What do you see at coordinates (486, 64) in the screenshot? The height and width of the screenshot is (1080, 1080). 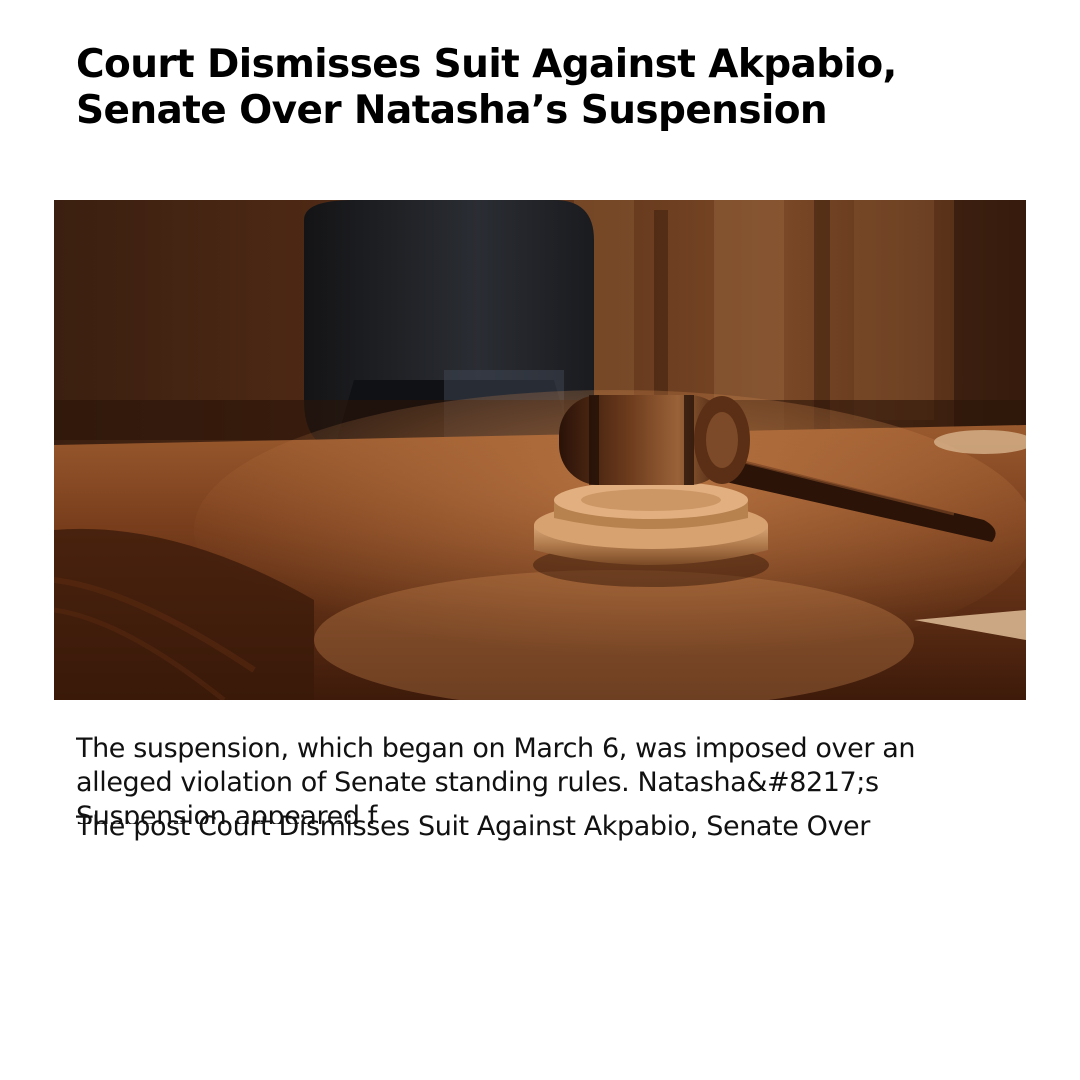 I see `headline-line-1: Court Dismisses Suit Against Akpabio,` at bounding box center [486, 64].